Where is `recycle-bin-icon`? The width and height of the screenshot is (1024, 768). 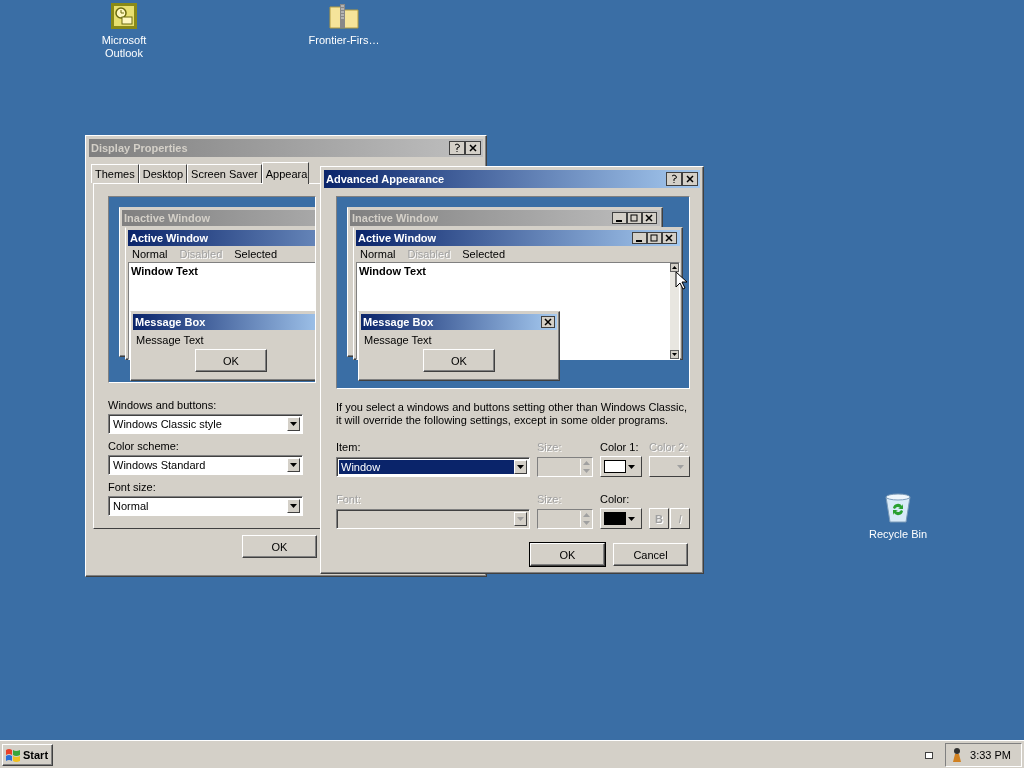
recycle-bin-icon is located at coordinates (898, 508).